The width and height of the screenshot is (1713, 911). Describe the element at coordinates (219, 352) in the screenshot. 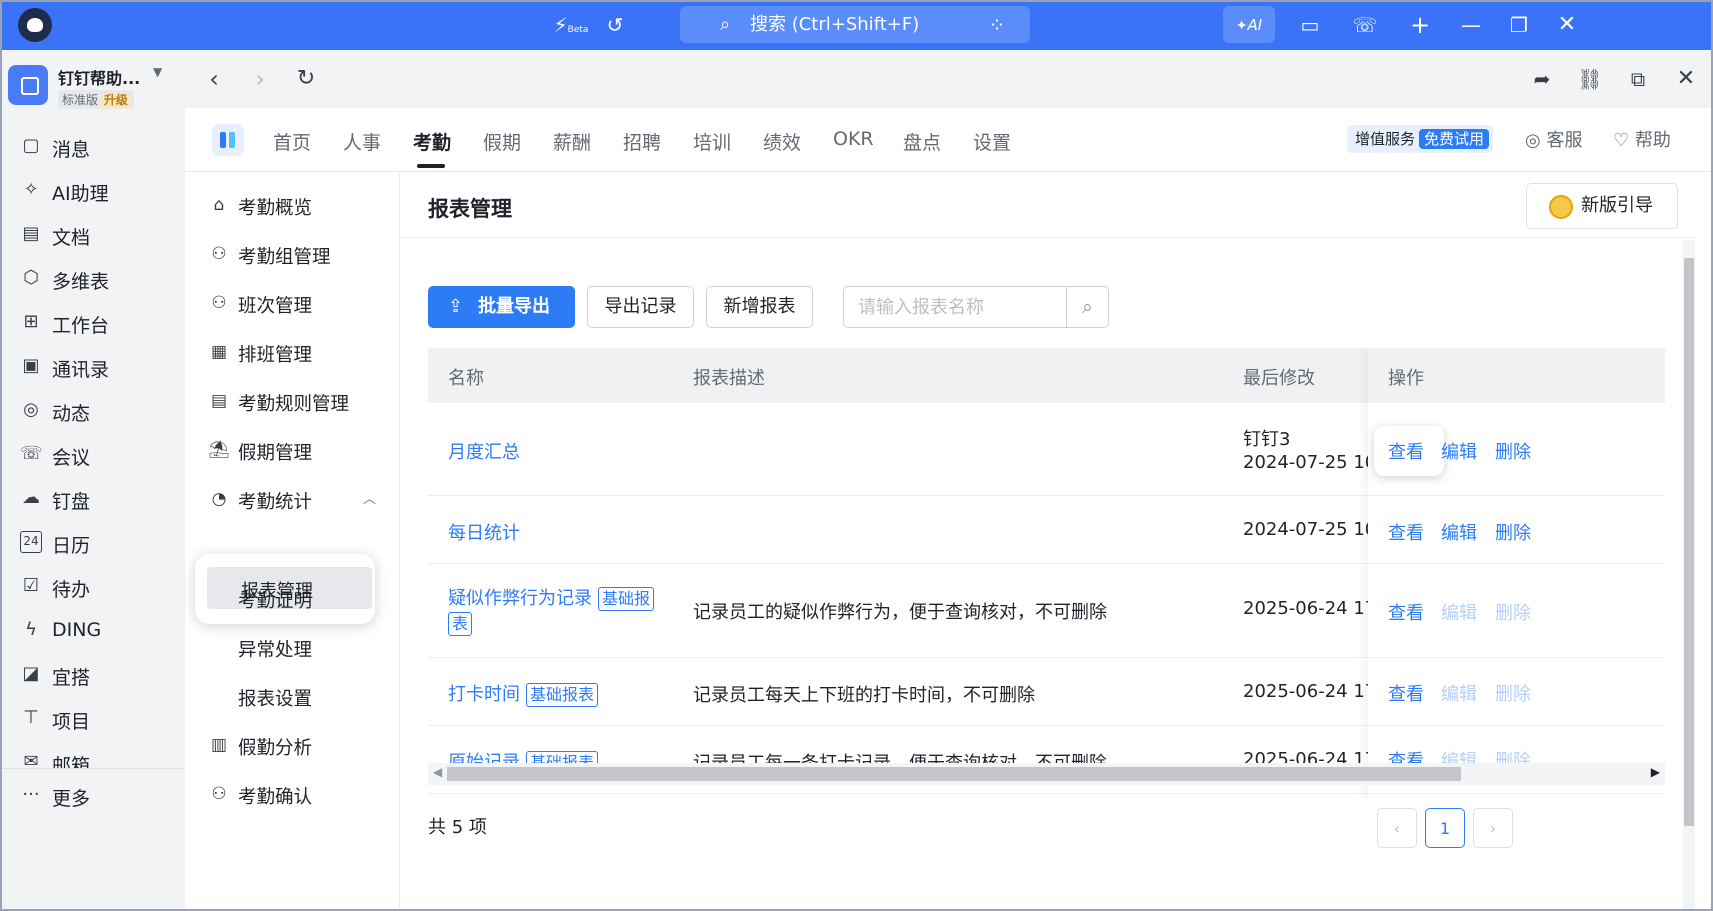

I see `schedule-icon: ▦` at that location.